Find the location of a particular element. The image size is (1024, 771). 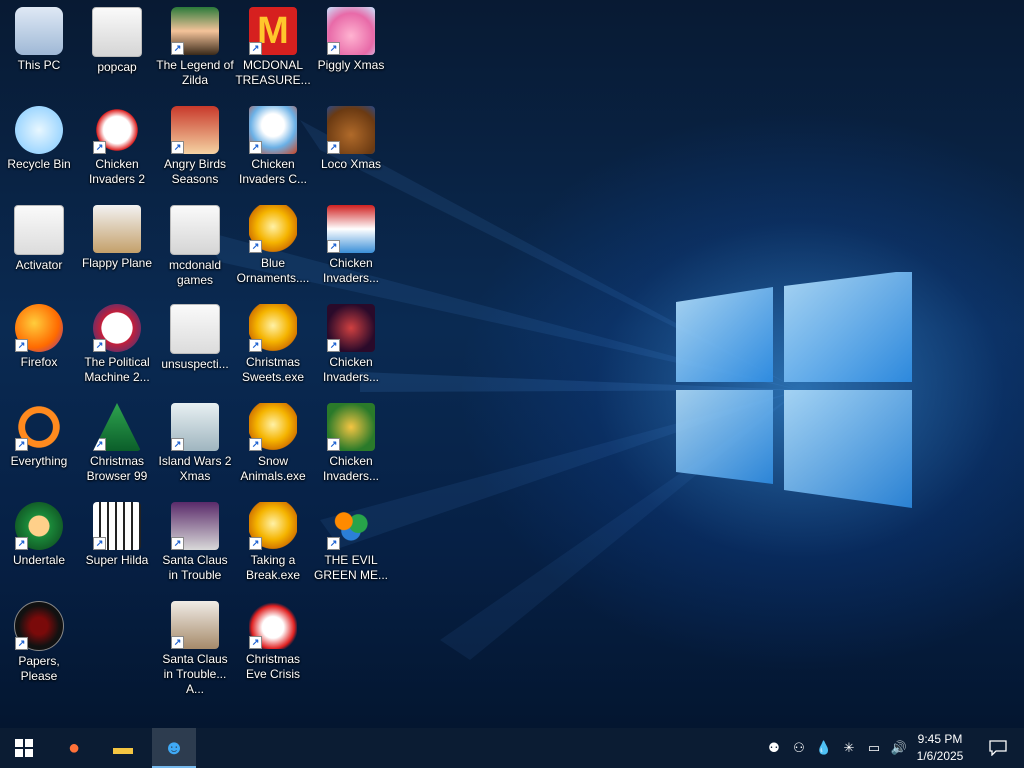

desktop-icon-label: Christmas Sweets.exe is located at coordinates (273, 369).